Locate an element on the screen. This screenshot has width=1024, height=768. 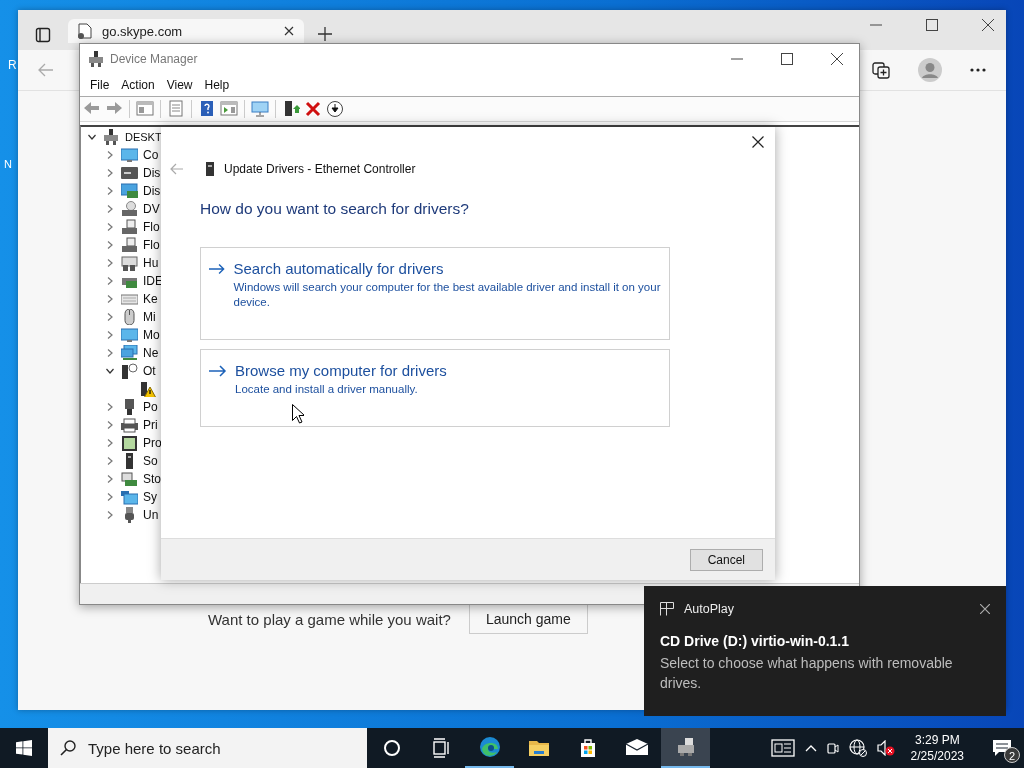
browser-tab: go.skype.com is located at coordinates (186, 31).